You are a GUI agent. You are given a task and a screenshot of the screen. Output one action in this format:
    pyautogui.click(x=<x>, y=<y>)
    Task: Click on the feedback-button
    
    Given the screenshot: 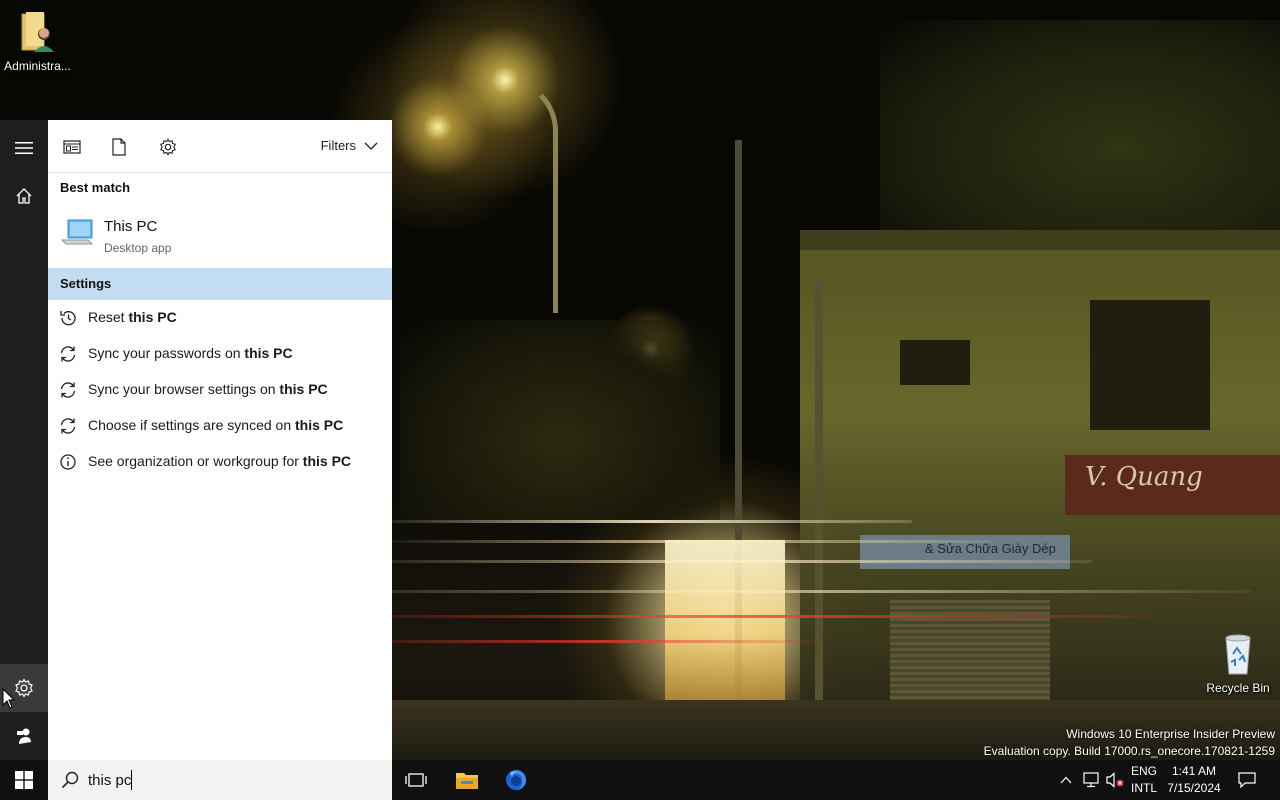 What is the action you would take?
    pyautogui.click(x=24, y=736)
    